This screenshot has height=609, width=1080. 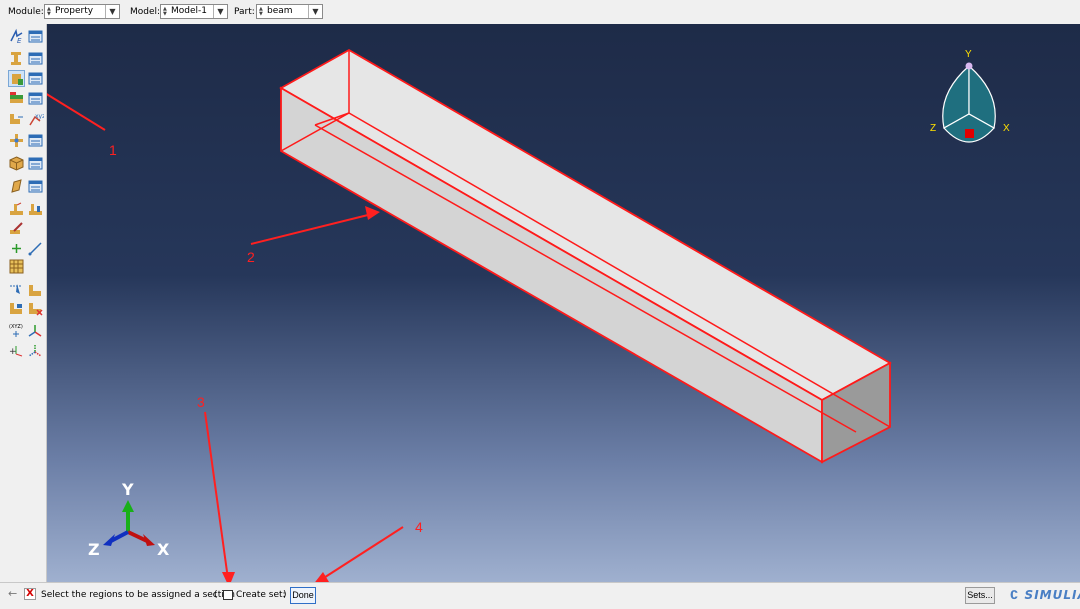 I want to click on edit-tool-icon, so click(x=16, y=228).